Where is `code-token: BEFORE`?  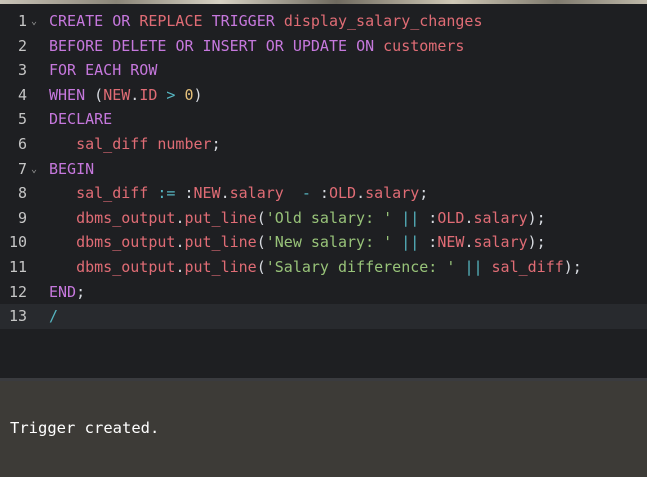
code-token: BEFORE is located at coordinates (76, 45).